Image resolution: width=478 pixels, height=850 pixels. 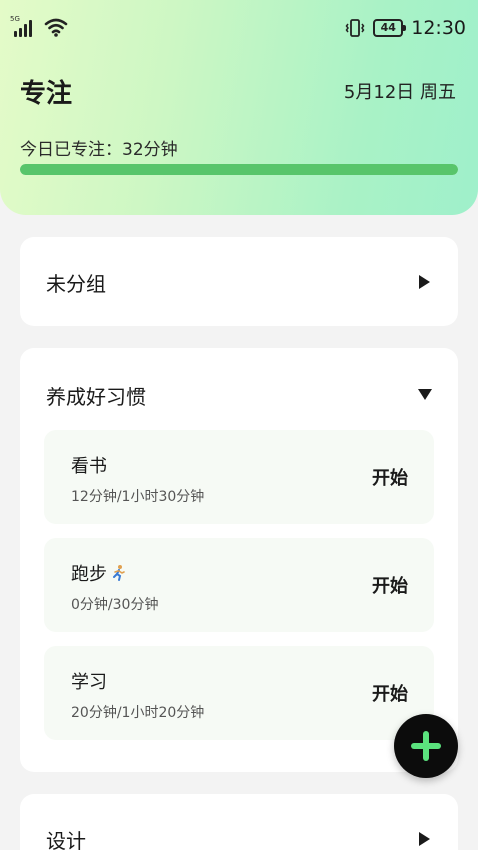 What do you see at coordinates (239, 585) in the screenshot?
I see `habit-item: 跑步 0分钟/30分钟 开始` at bounding box center [239, 585].